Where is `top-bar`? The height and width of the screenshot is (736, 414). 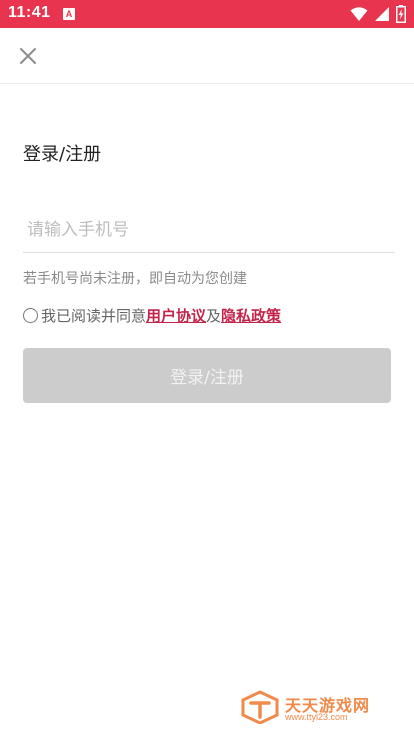
top-bar is located at coordinates (207, 56).